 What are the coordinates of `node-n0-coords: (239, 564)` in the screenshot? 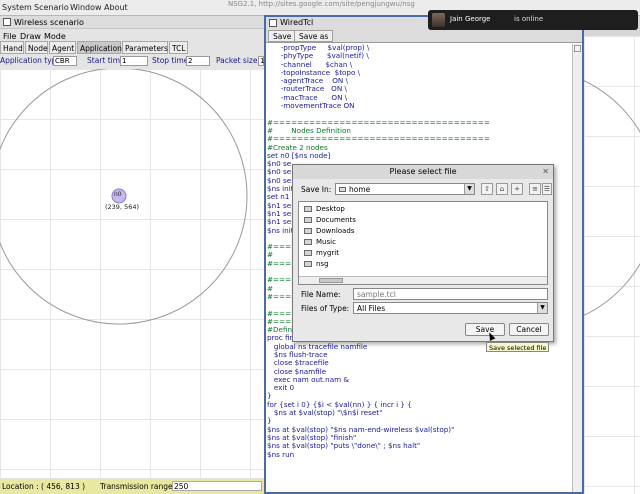 It's located at (122, 207).